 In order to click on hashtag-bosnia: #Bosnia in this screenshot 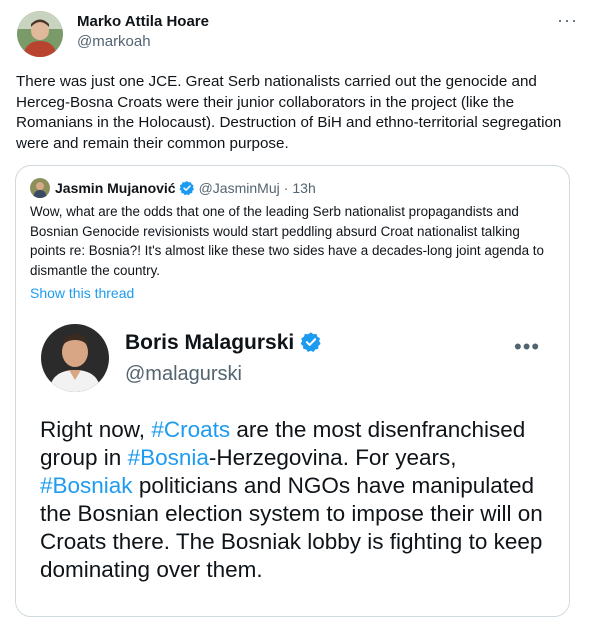, I will do `click(168, 457)`.